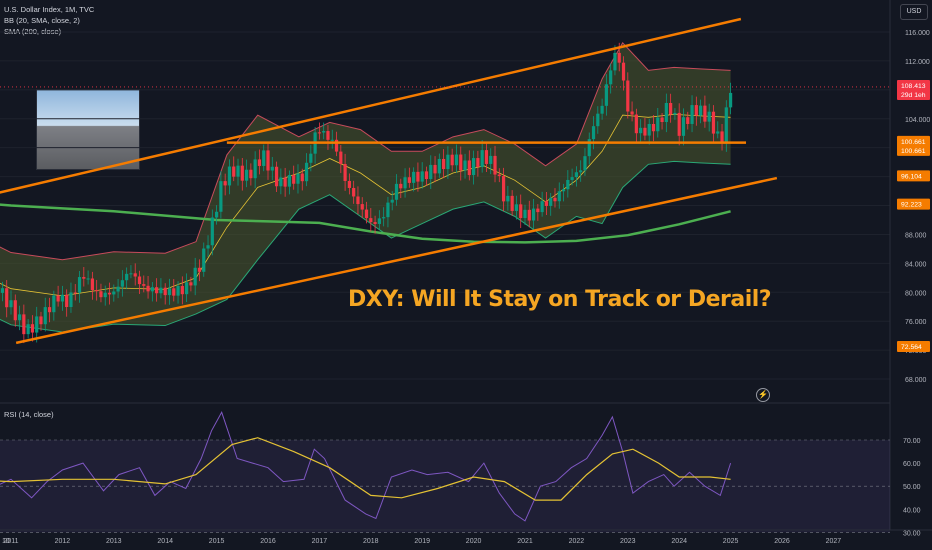 The width and height of the screenshot is (932, 550). I want to click on time-tick-label: 2013, so click(114, 541).